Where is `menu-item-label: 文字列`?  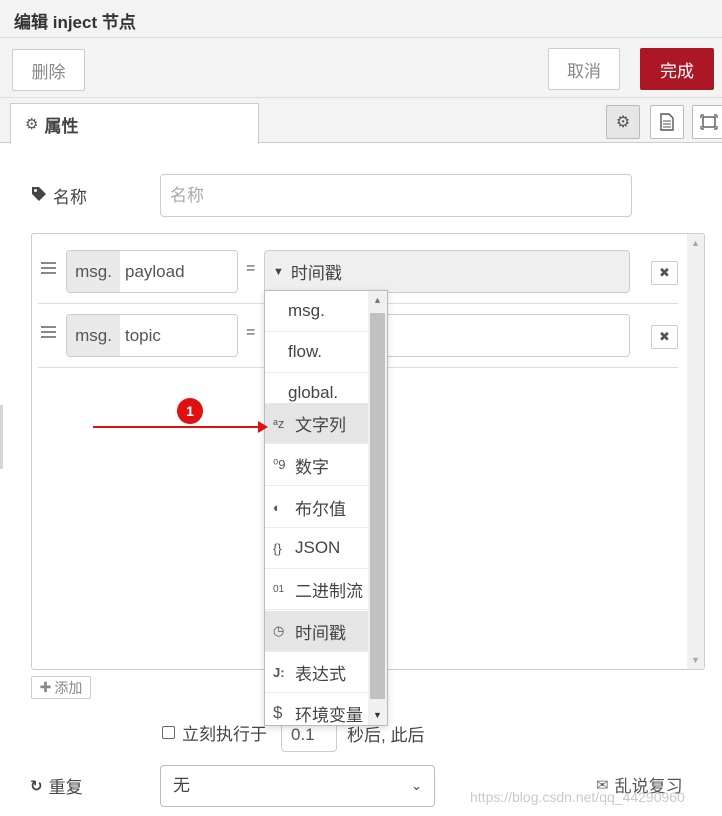
menu-item-label: 文字列 is located at coordinates (320, 425).